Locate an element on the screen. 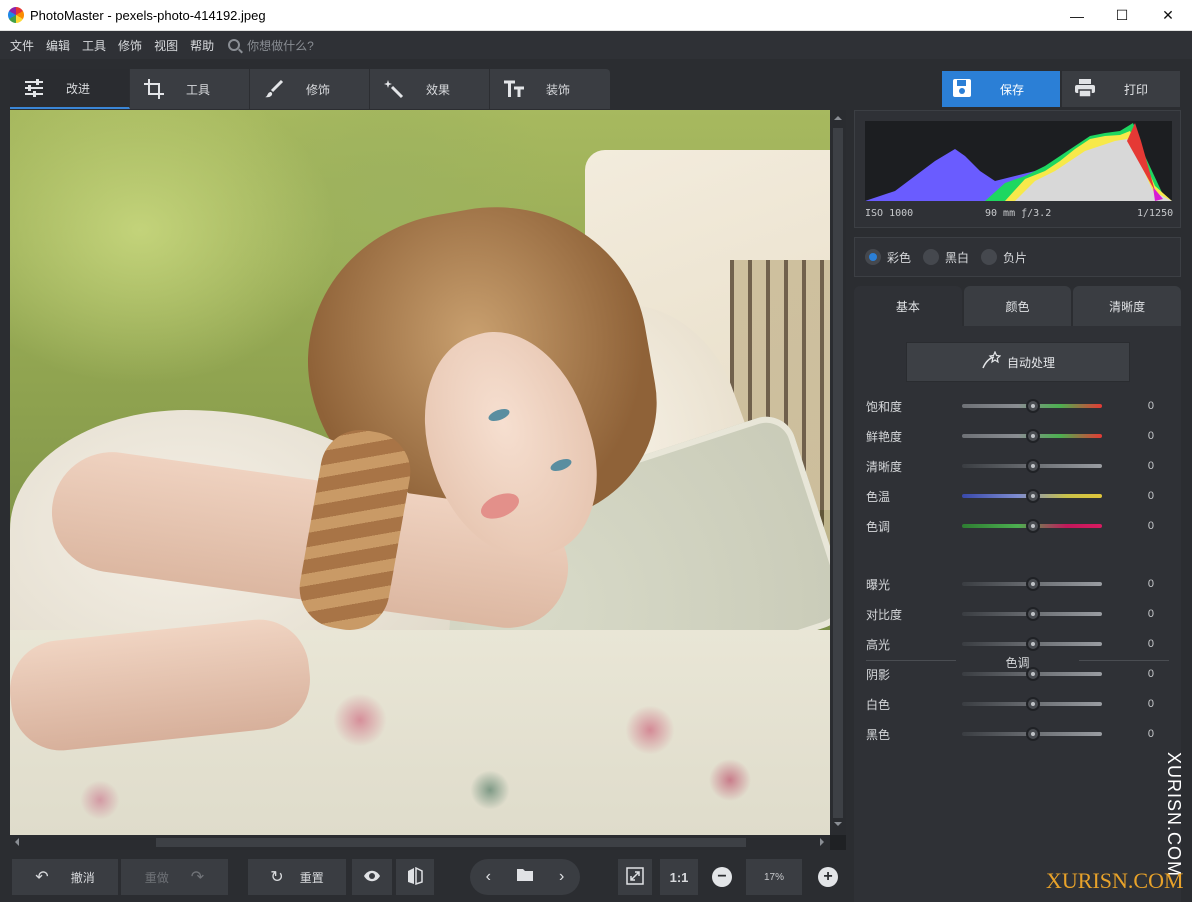  auto-correct-button: 自动处理 is located at coordinates (1018, 362).